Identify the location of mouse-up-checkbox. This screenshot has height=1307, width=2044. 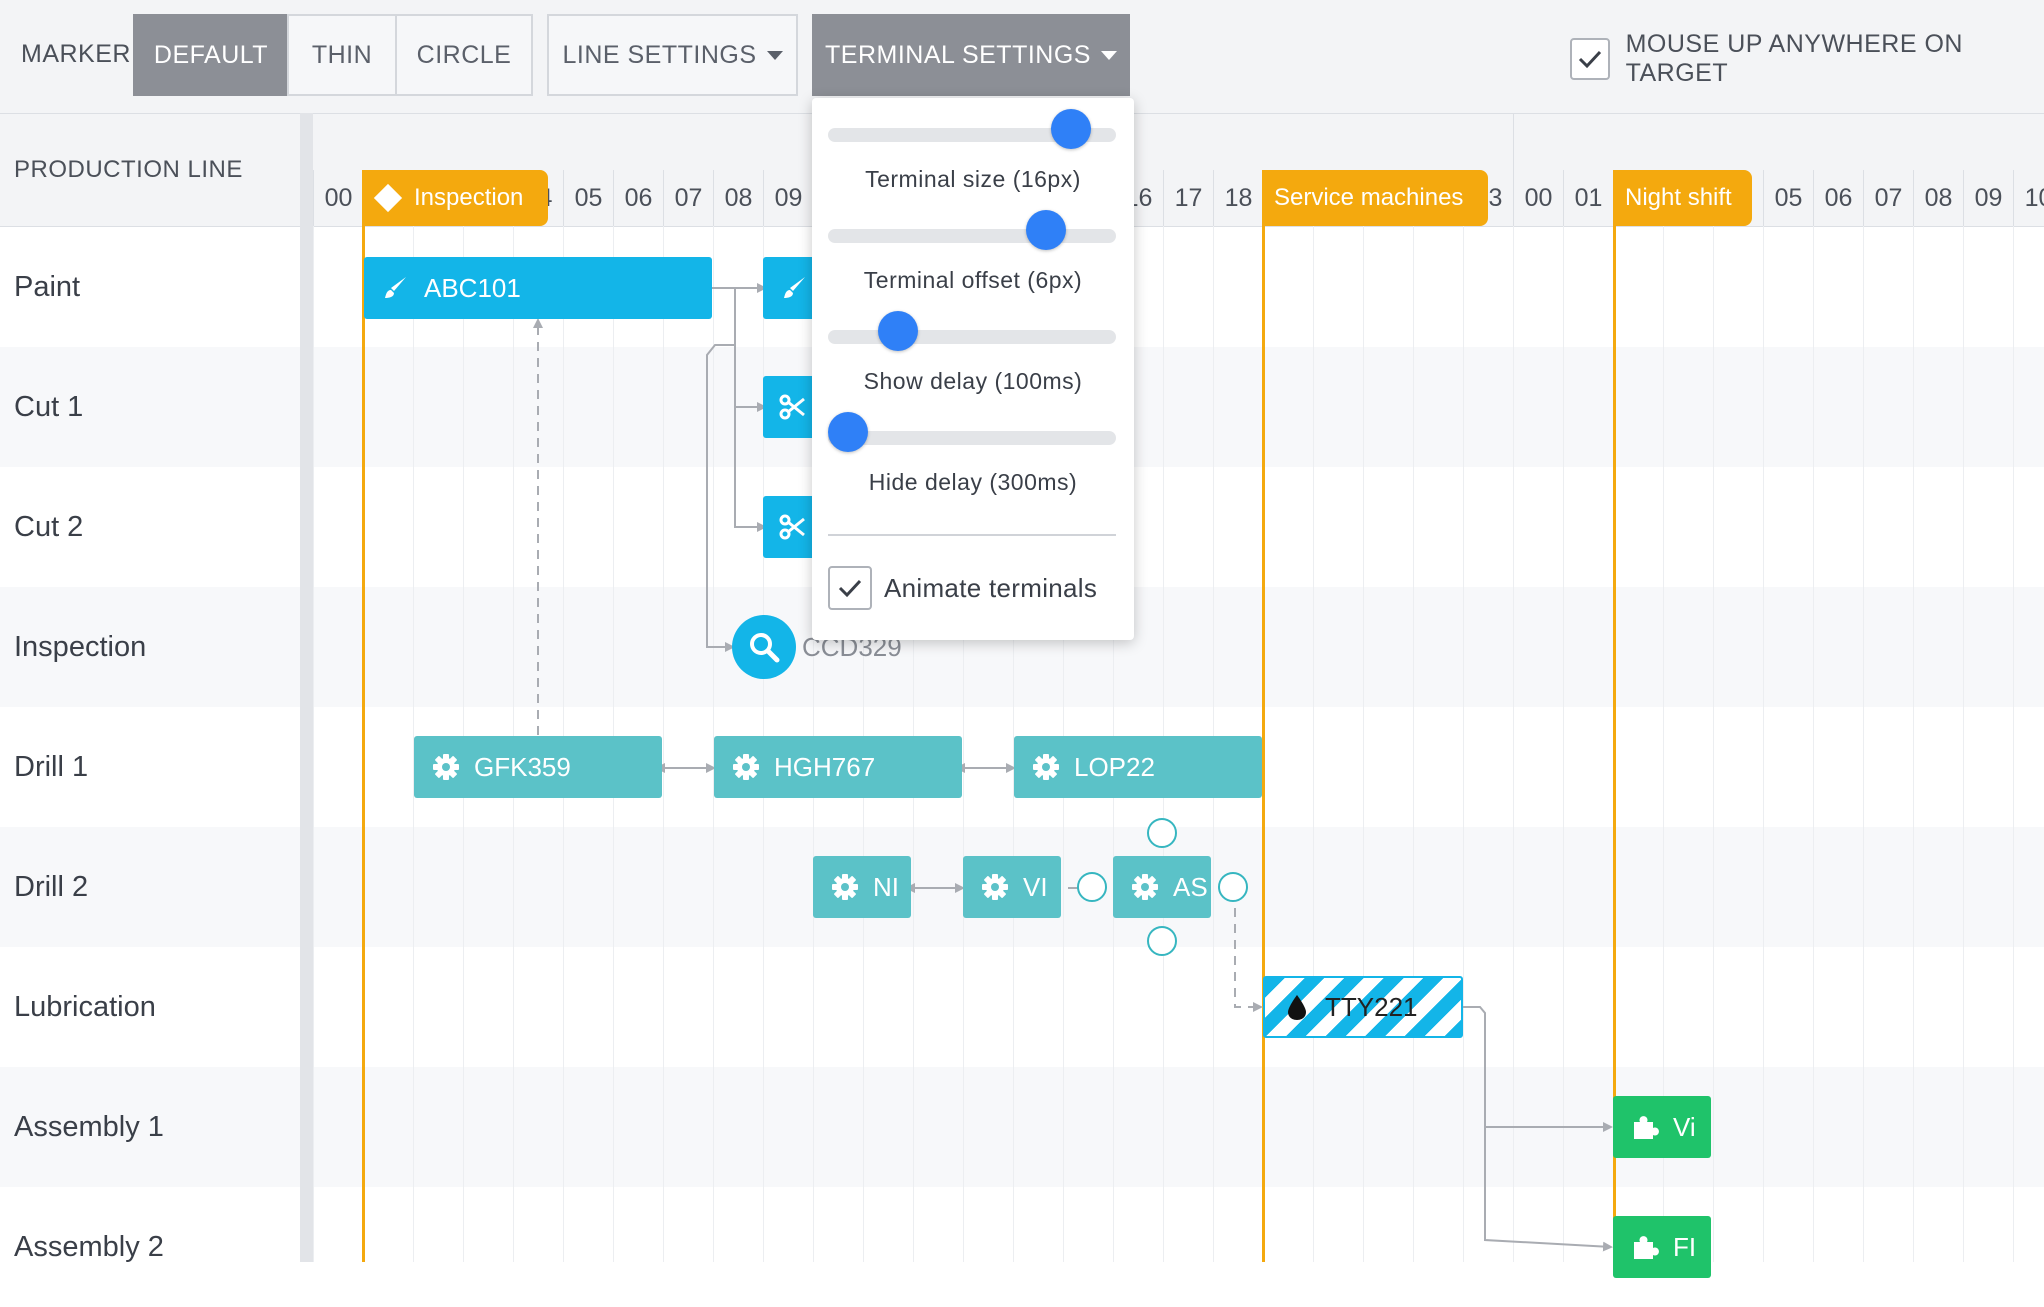
(1590, 59).